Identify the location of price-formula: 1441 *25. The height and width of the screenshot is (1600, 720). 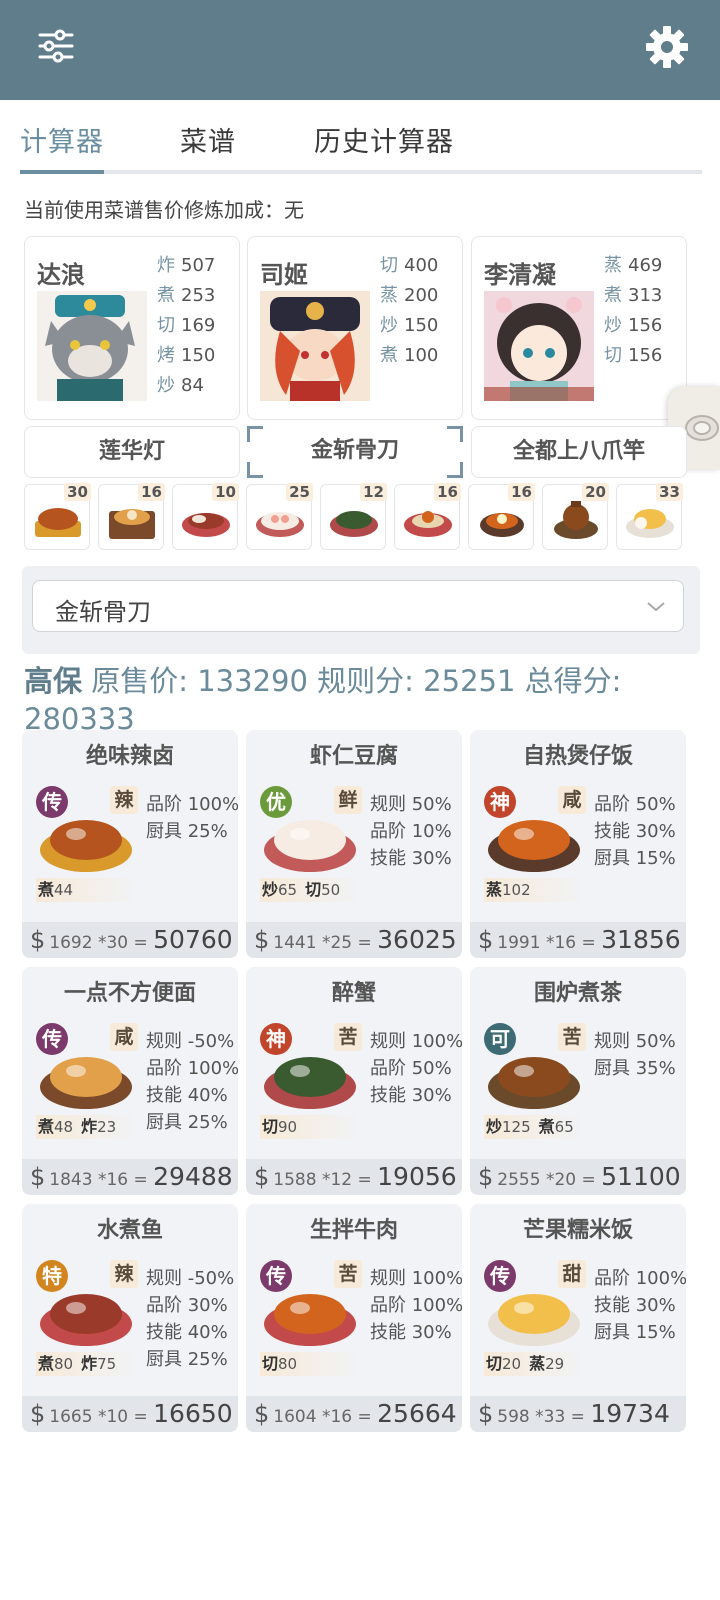
(313, 943).